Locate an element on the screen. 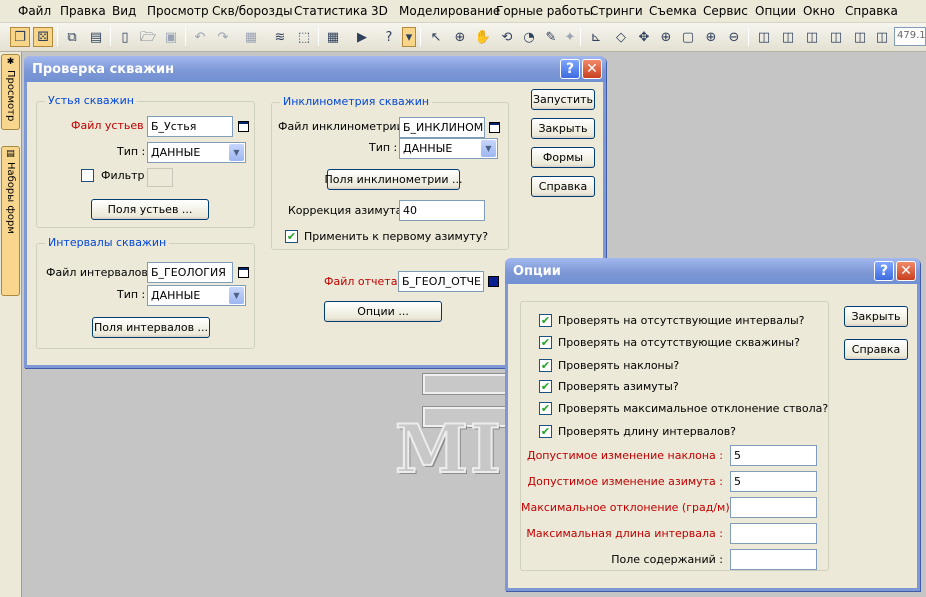 Image resolution: width=926 pixels, height=597 pixels. collars-type-select: ДАННЫЕ ▼ is located at coordinates (196, 152).